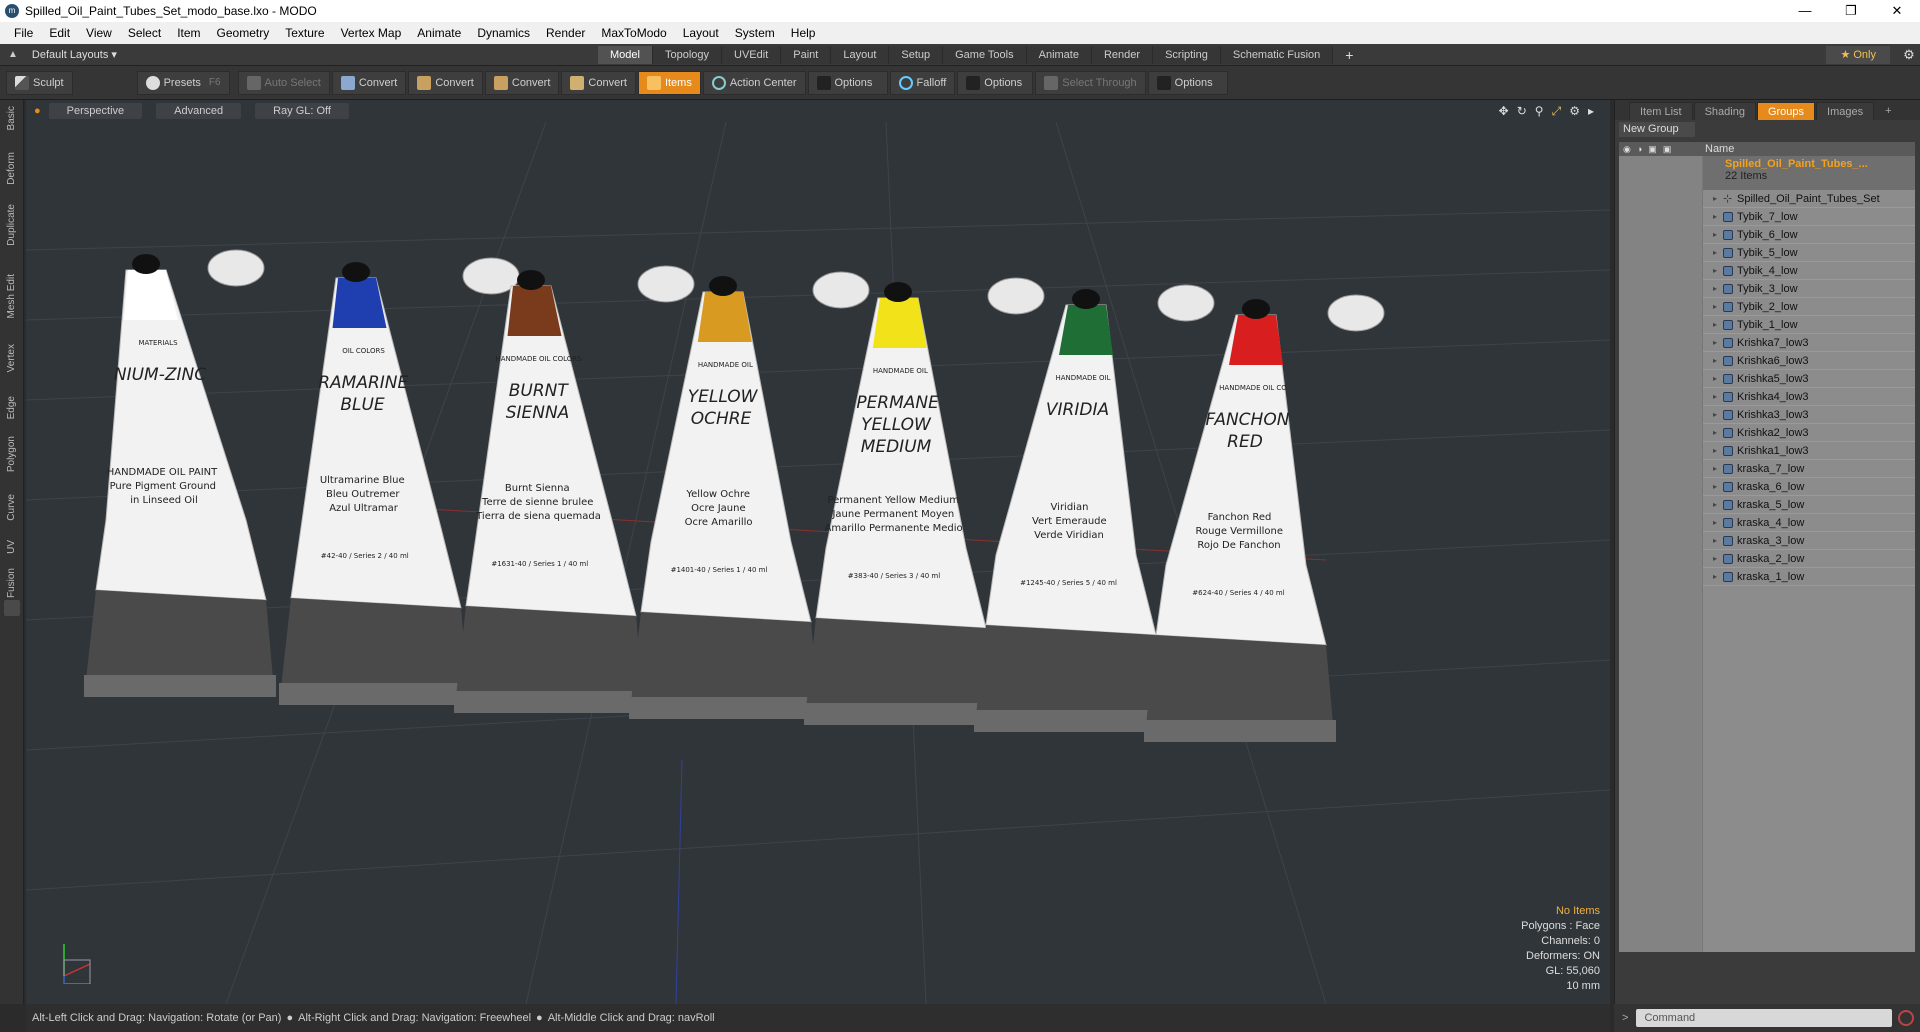  What do you see at coordinates (11, 507) in the screenshot?
I see `tool-tab-curve: Curve` at bounding box center [11, 507].